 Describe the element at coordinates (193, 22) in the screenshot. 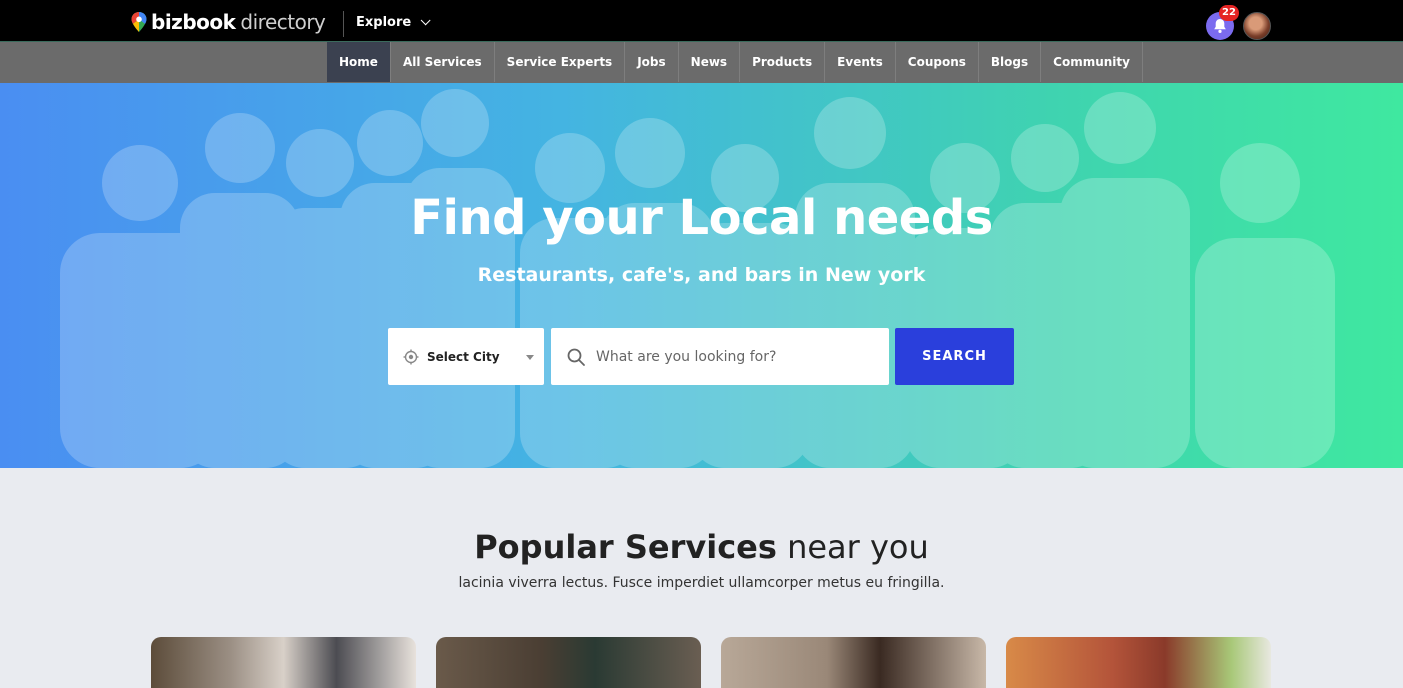

I see `brand-name: bizbook` at that location.